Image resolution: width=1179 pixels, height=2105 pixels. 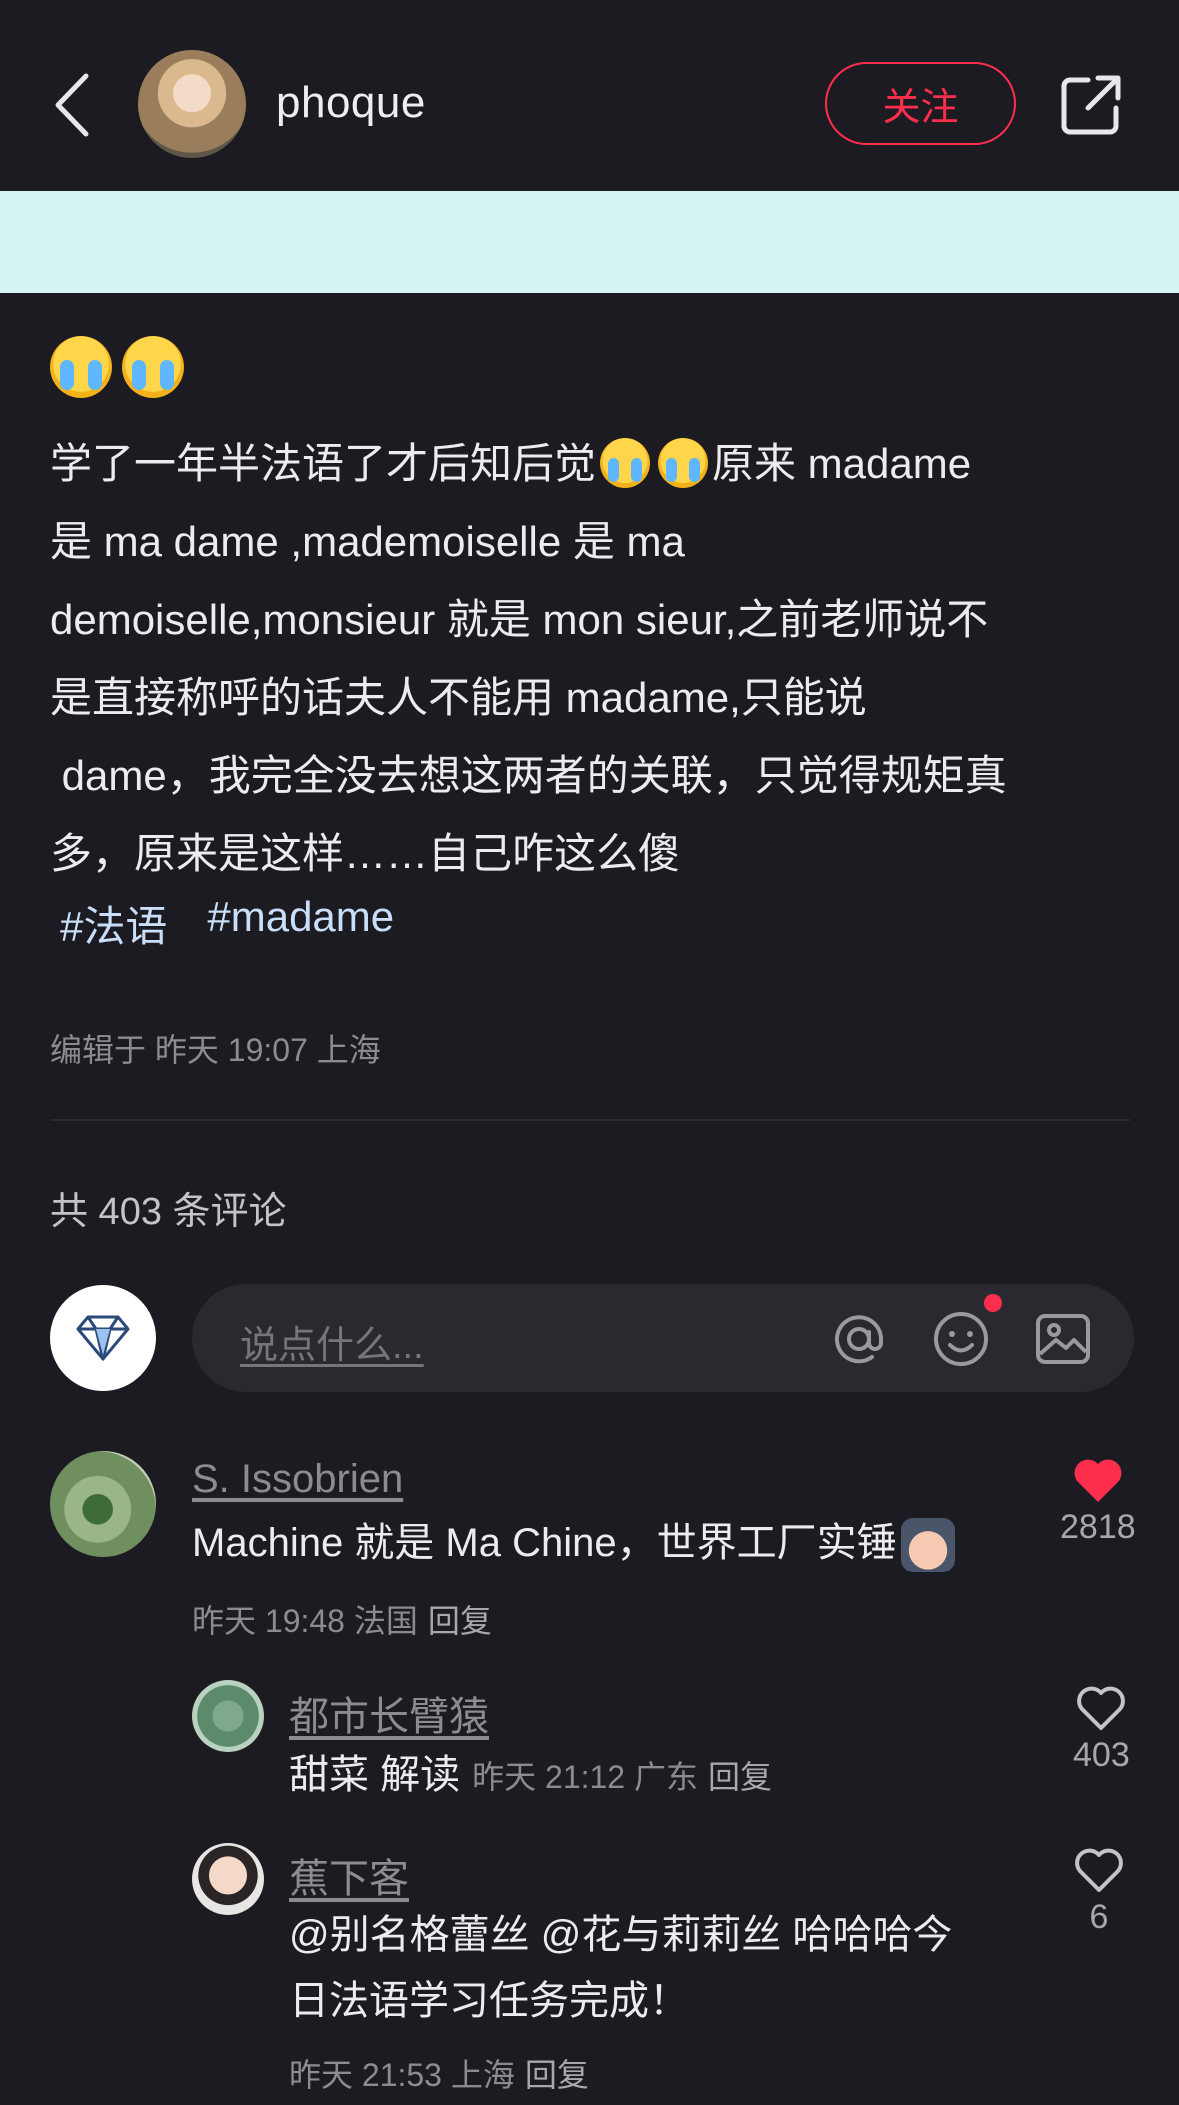 I want to click on commenter-avatar, so click(x=103, y=1504).